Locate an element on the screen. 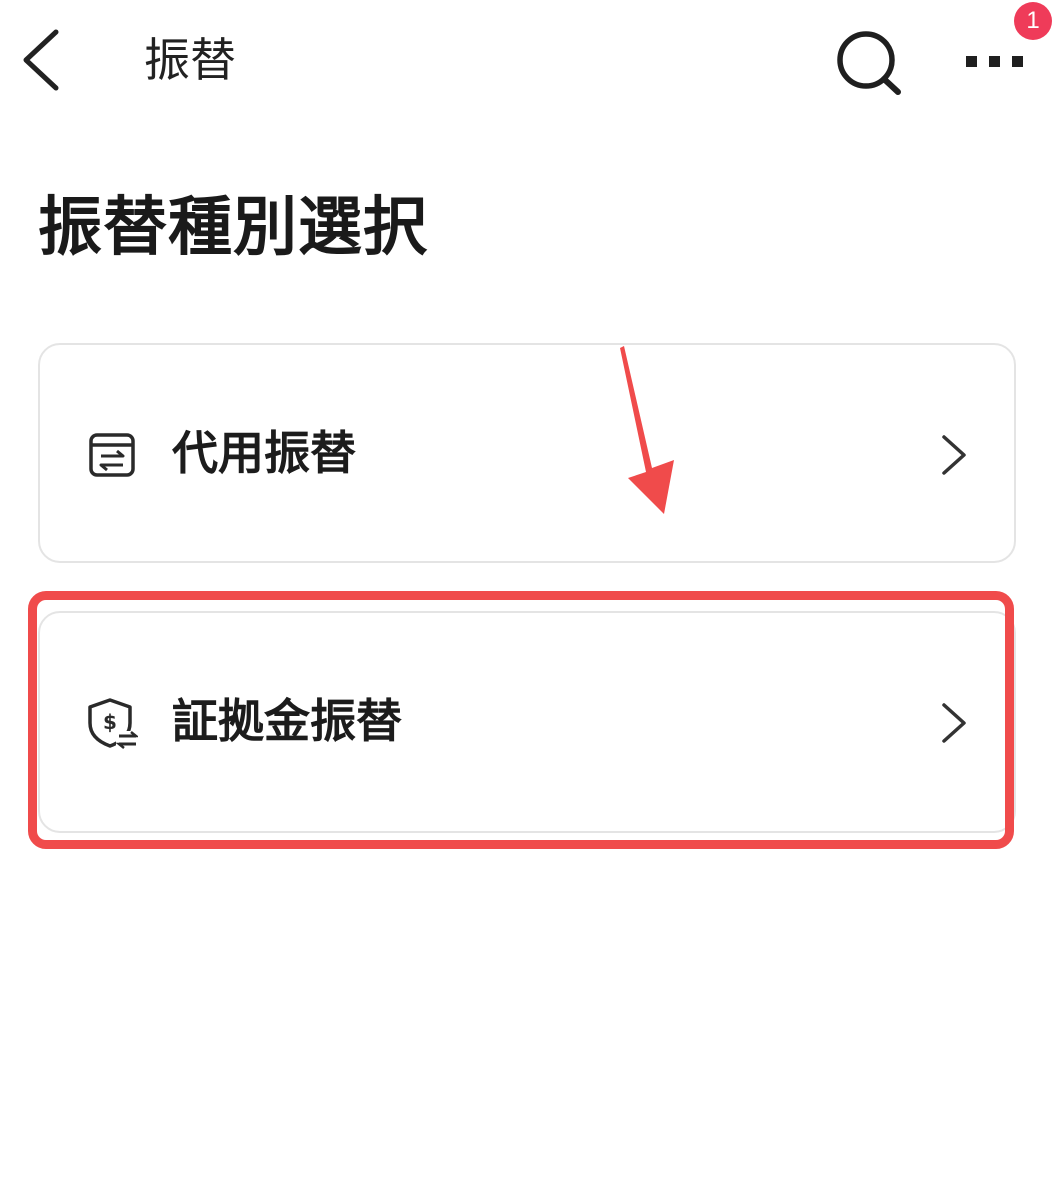 This screenshot has height=1182, width=1062. more-horizontal-icon is located at coordinates (994, 61).